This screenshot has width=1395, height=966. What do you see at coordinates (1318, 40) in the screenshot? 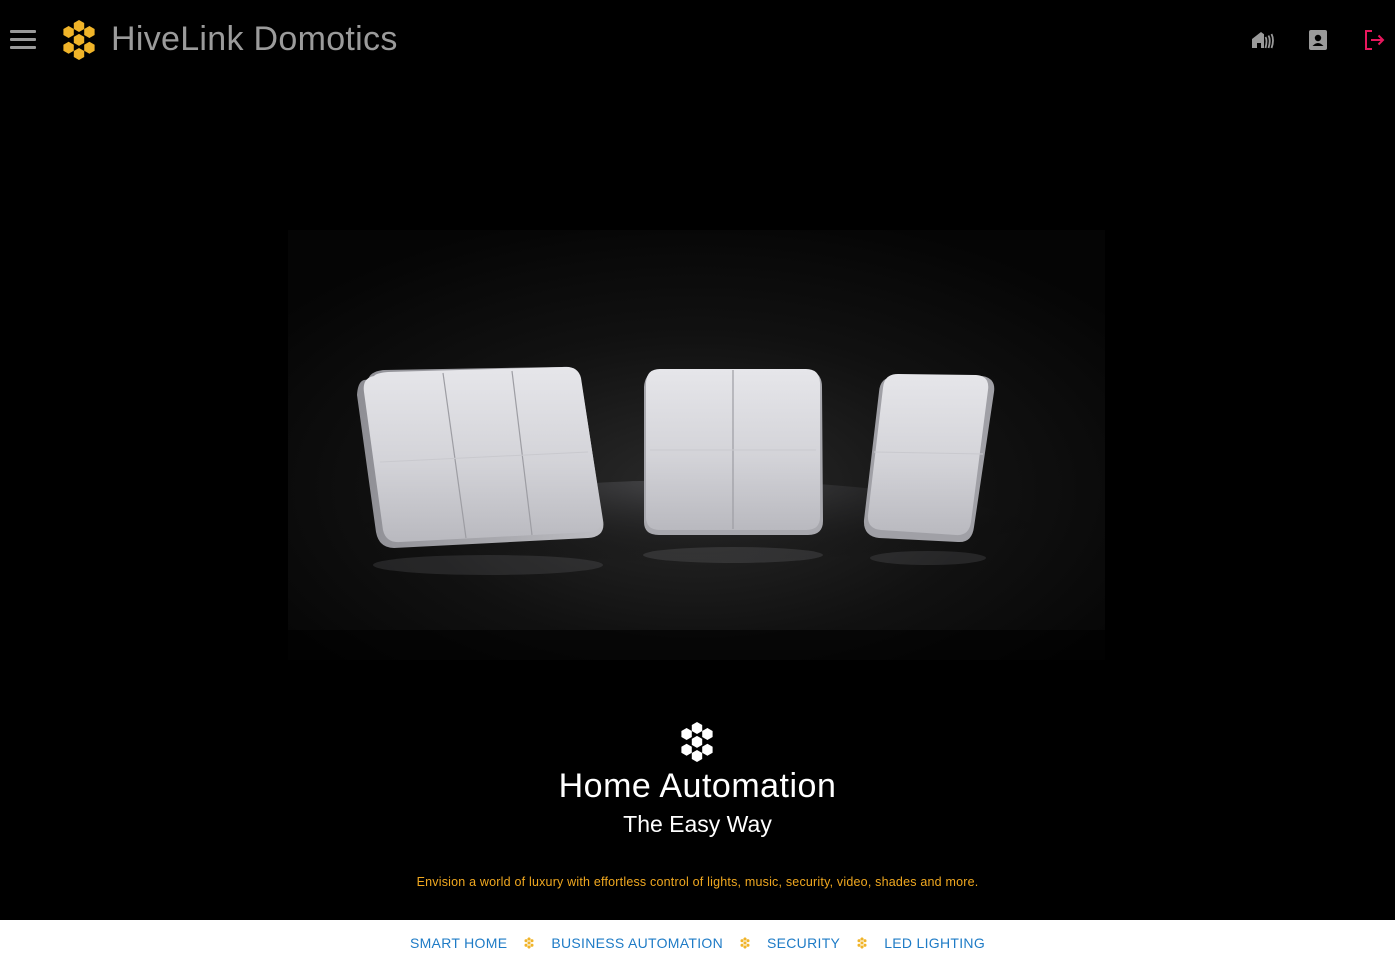
I see `contact-card-icon` at bounding box center [1318, 40].